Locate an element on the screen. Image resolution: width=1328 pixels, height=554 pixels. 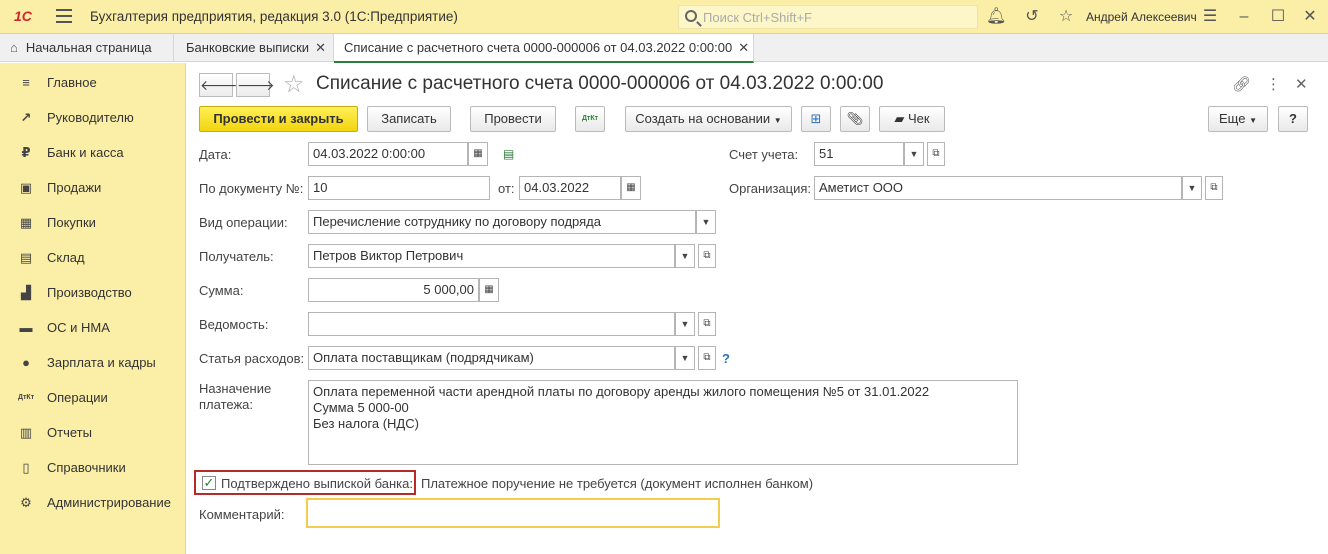
cash-register-icon: ▰ is located at coordinates (899, 118).